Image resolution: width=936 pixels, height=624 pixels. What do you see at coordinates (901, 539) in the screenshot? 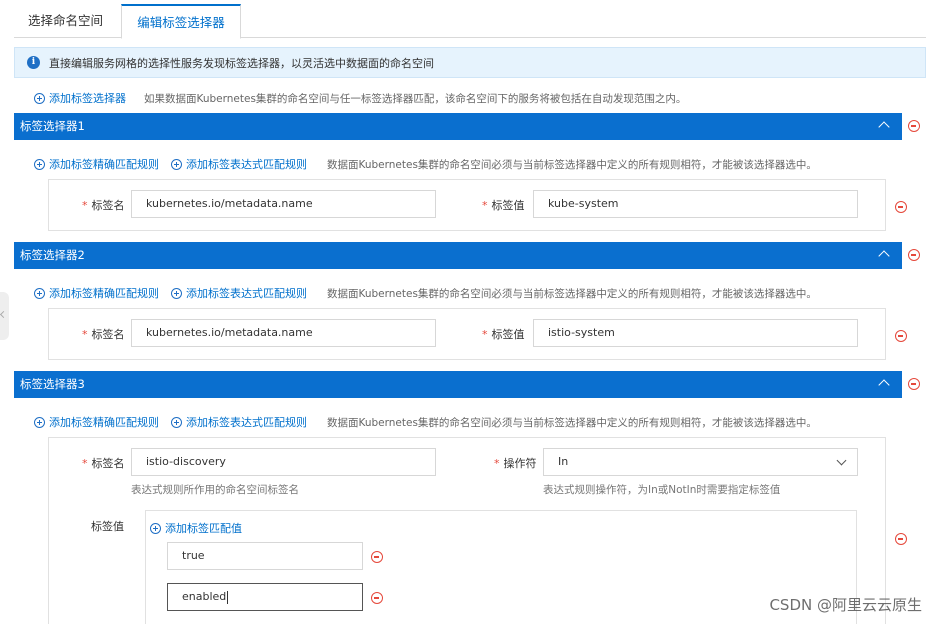
I see `remove-rule-3-icon` at bounding box center [901, 539].